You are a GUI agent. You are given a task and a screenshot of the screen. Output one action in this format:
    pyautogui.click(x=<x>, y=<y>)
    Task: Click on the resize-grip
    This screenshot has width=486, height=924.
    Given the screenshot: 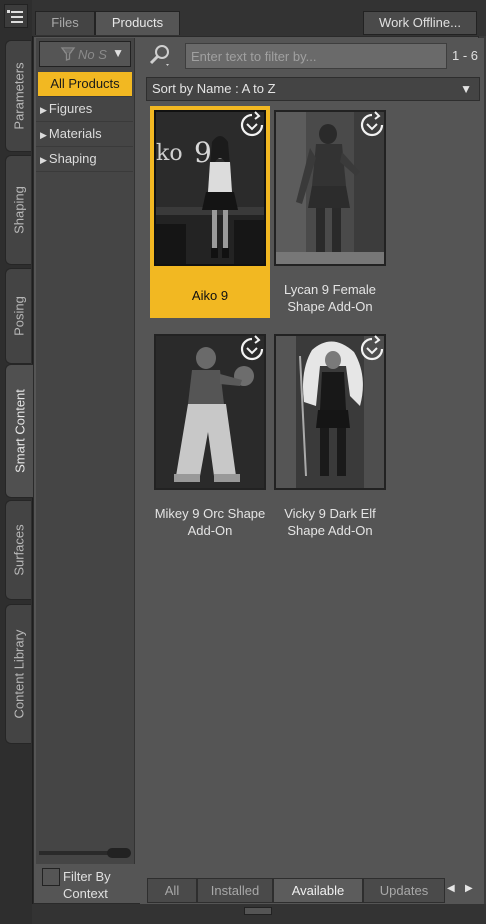 What is the action you would take?
    pyautogui.click(x=258, y=911)
    